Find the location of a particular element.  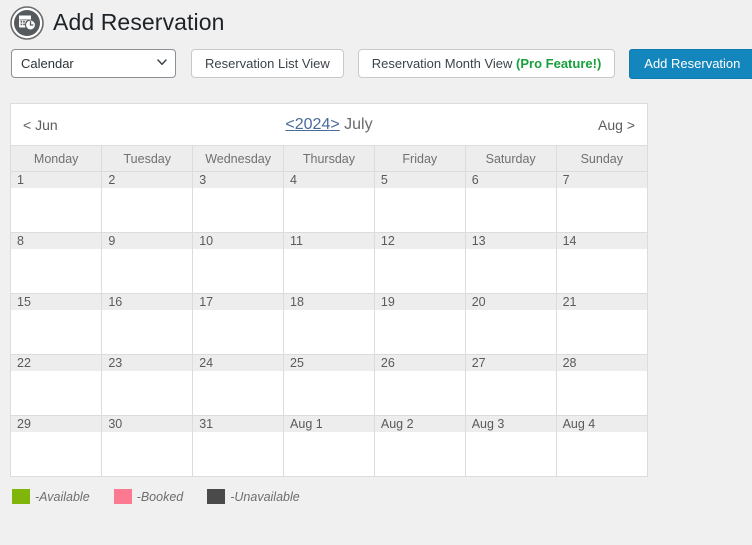

next-month-link: Aug > is located at coordinates (580, 125).